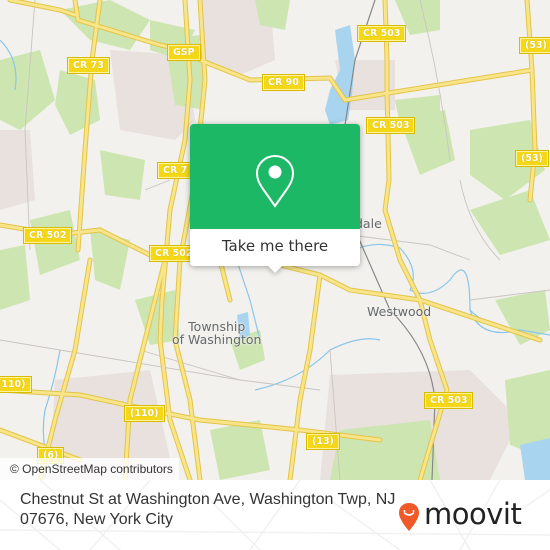 Image resolution: width=550 pixels, height=550 pixels. What do you see at coordinates (390, 125) in the screenshot?
I see `road-shield-cr503-mid: CR 503` at bounding box center [390, 125].